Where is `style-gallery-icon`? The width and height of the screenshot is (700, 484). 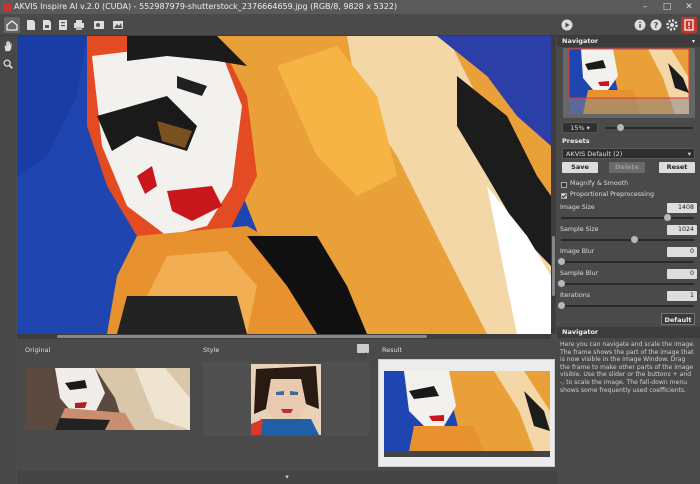 style-gallery-icon is located at coordinates (363, 350).